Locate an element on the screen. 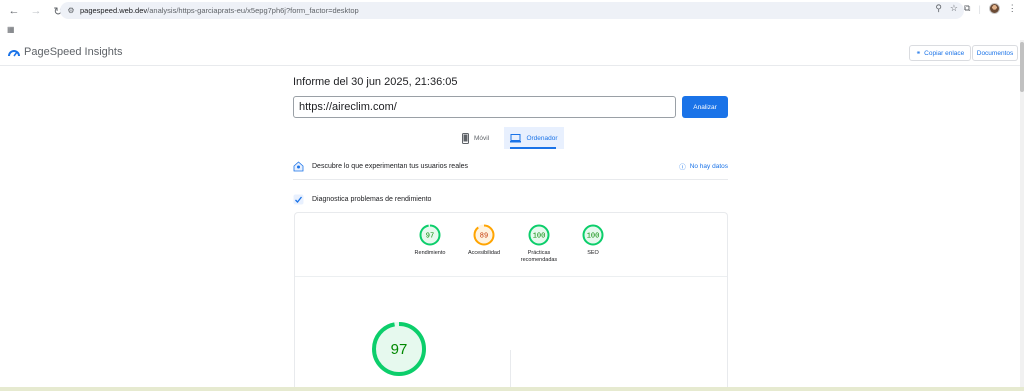  score-gauge-4: 100 SEO is located at coordinates (593, 240).